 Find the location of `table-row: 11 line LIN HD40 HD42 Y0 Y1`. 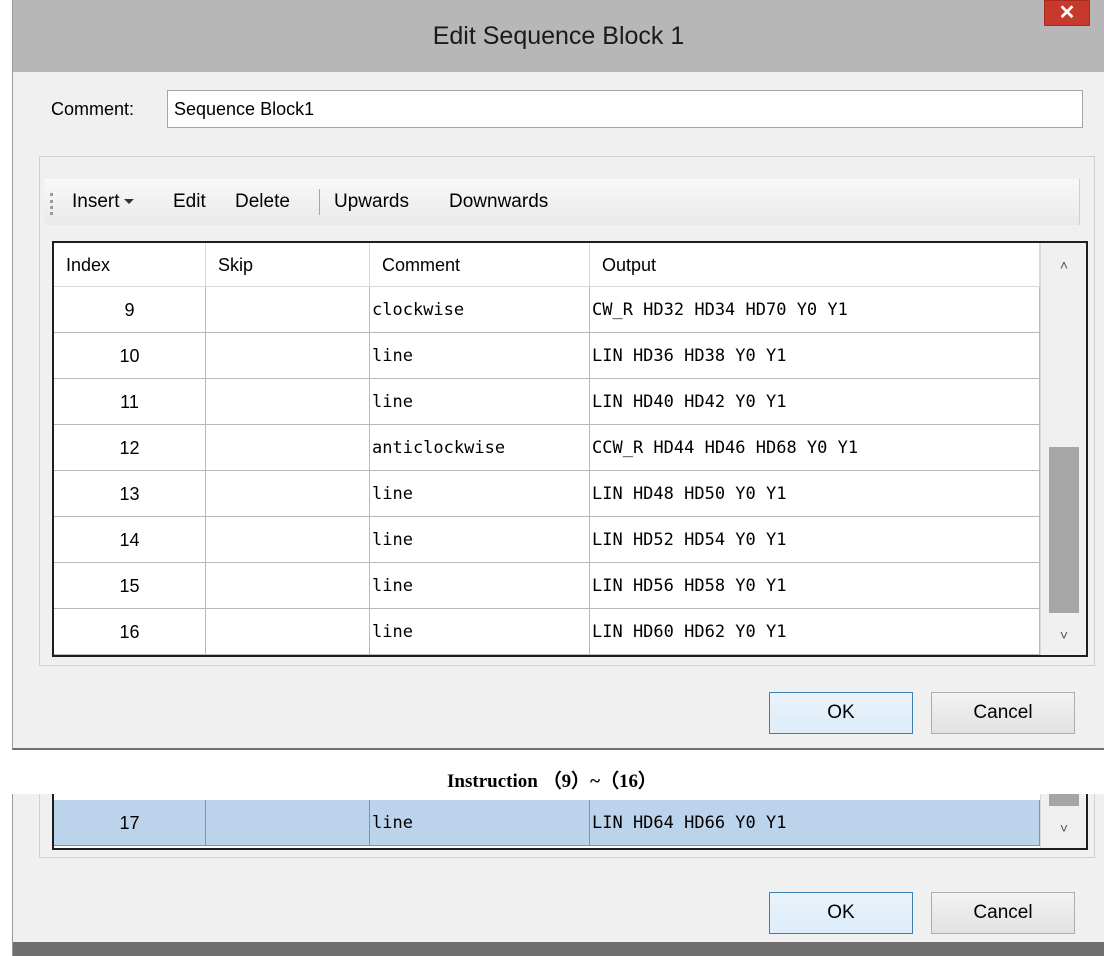

table-row: 11 line LIN HD40 HD42 Y0 Y1 is located at coordinates (547, 402).